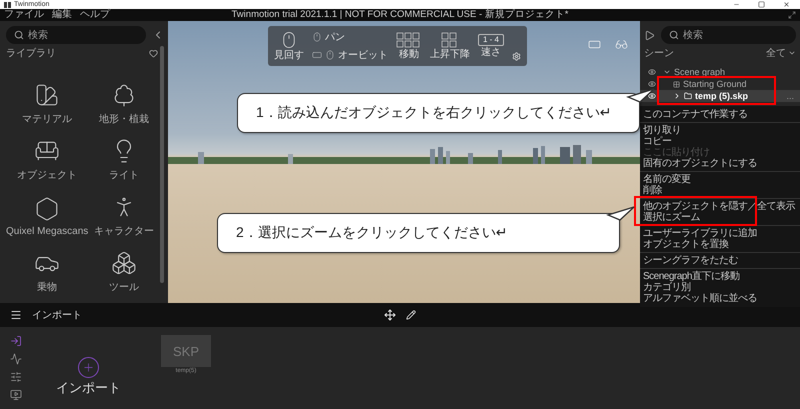 The width and height of the screenshot is (800, 409). I want to click on library-label: ライト, so click(124, 175).